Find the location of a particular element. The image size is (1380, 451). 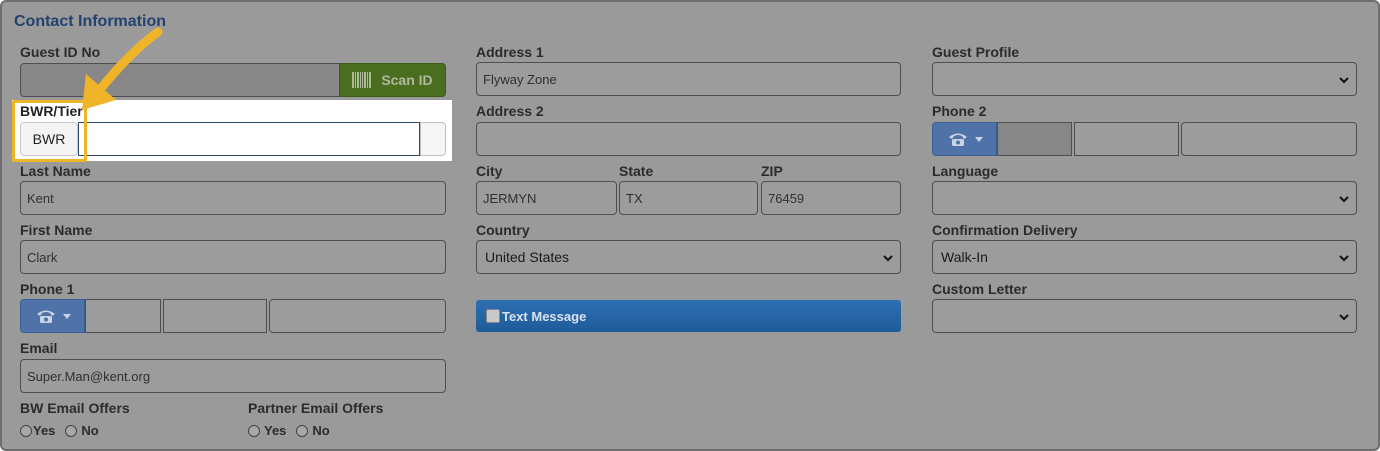

barcode-icon is located at coordinates (362, 80).